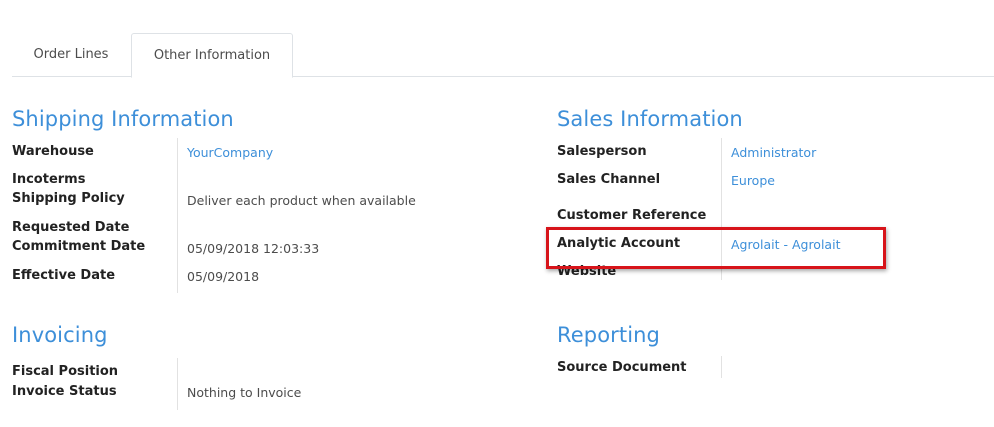 The height and width of the screenshot is (427, 994). Describe the element at coordinates (177, 215) in the screenshot. I see `shipping-divider` at that location.